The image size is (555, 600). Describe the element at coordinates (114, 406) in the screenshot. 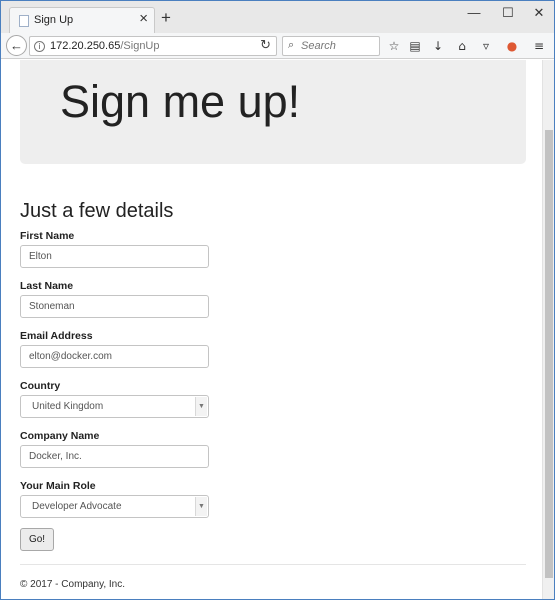

I see `country-select: United Kingdom ▼` at that location.